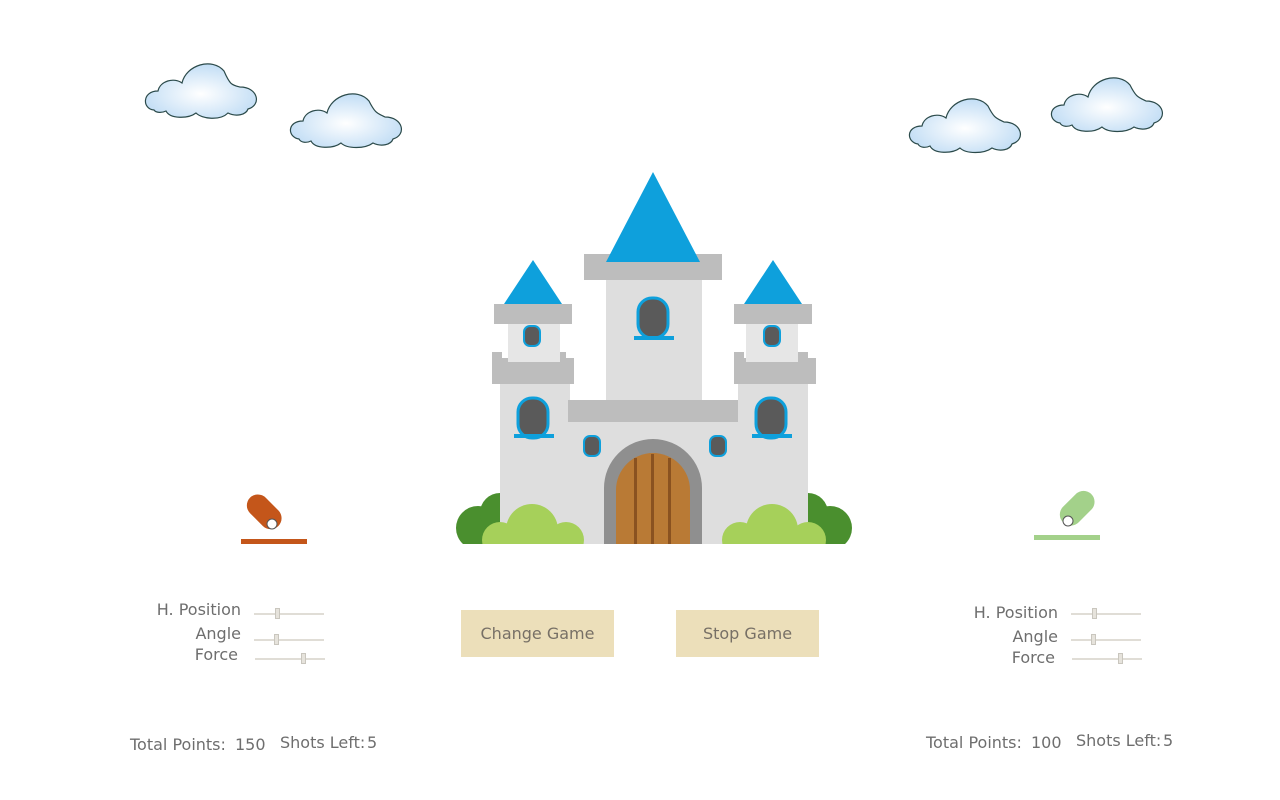 This screenshot has width=1280, height=800. I want to click on player1-cannon, so click(274, 519).